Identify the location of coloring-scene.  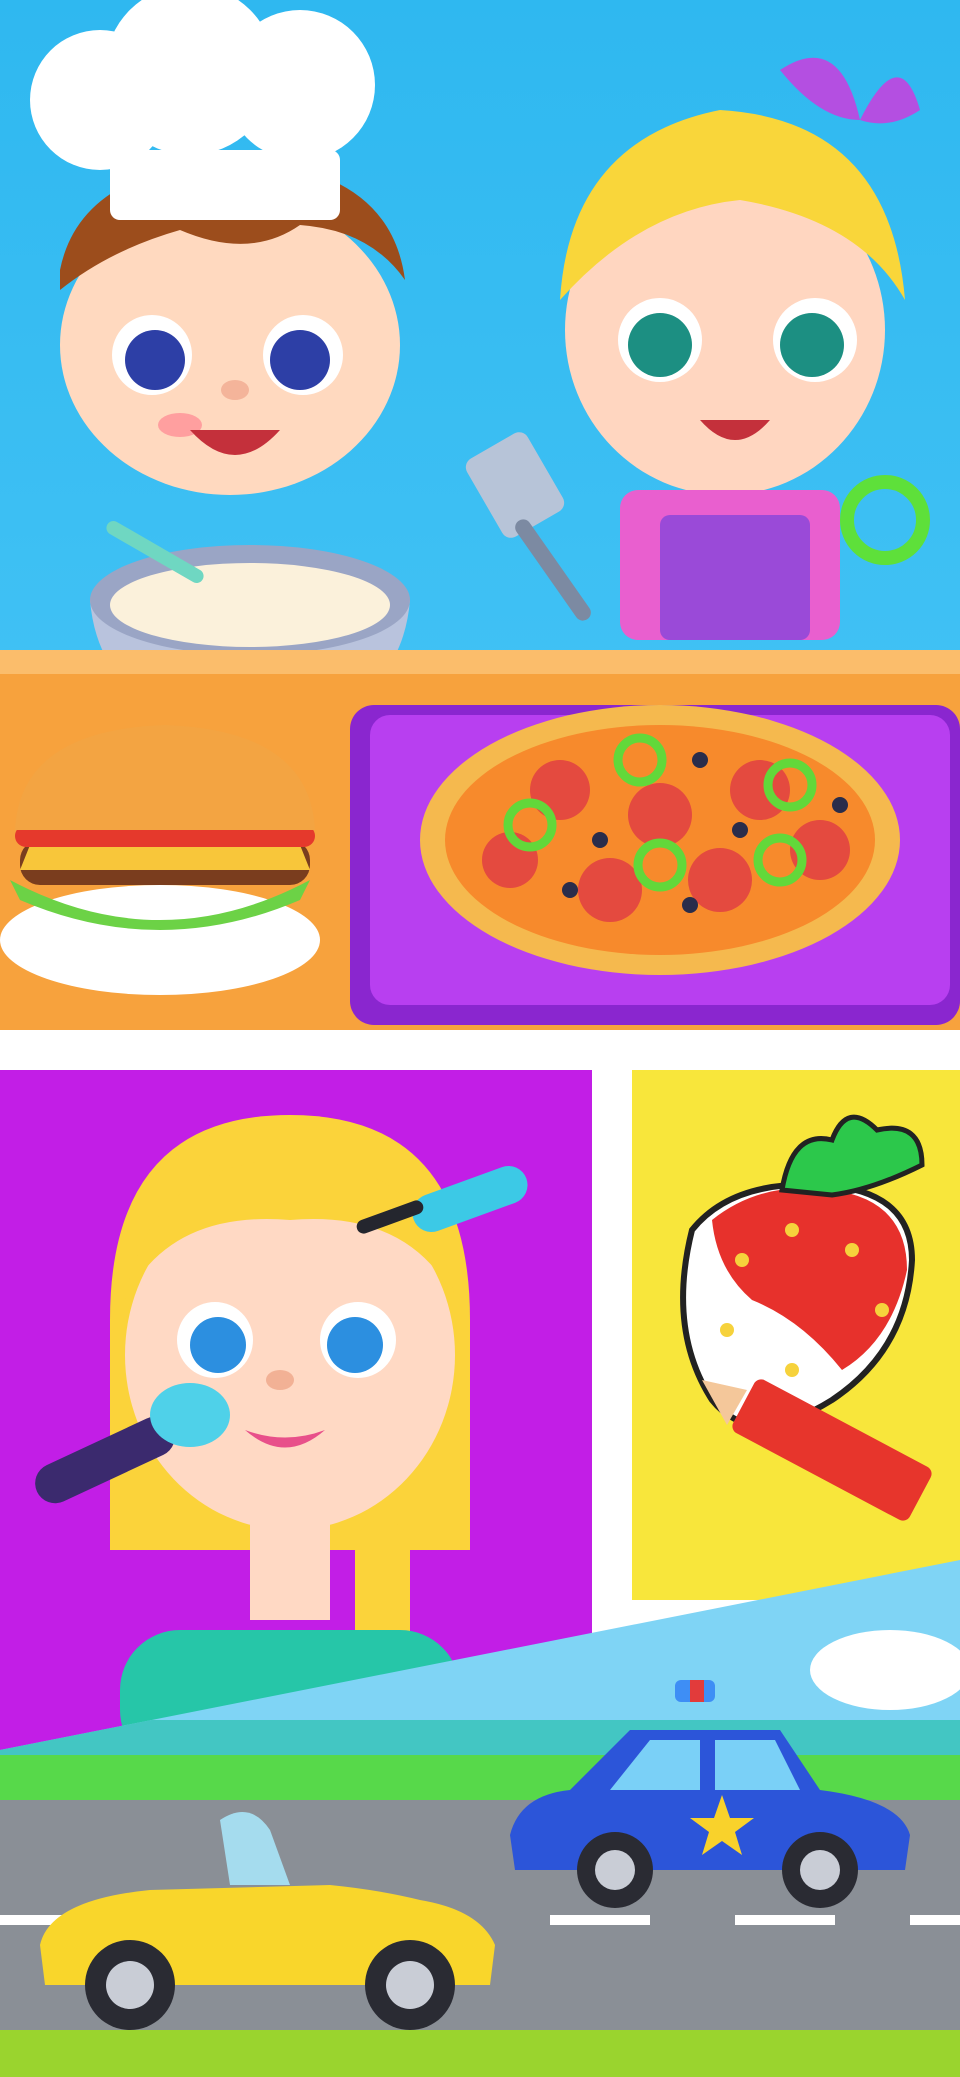
(806, 1317).